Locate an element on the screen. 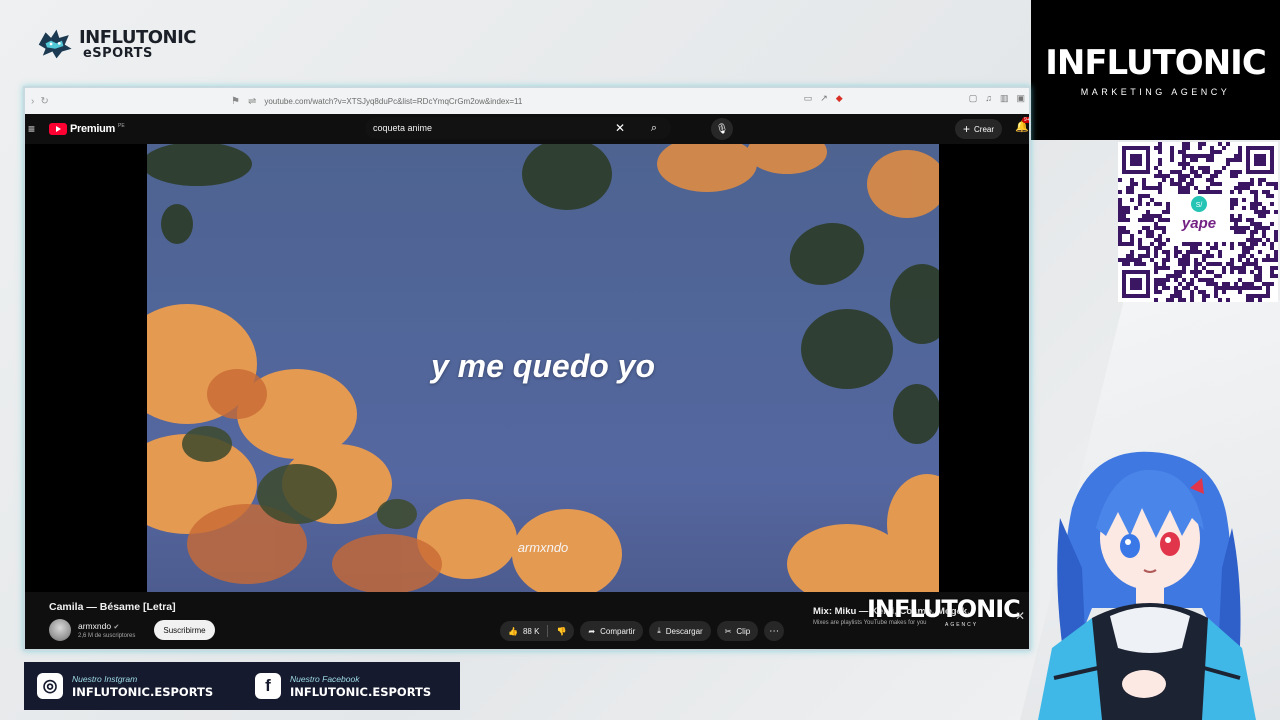 The width and height of the screenshot is (1280, 720). music-icon: ♫ is located at coordinates (988, 98).